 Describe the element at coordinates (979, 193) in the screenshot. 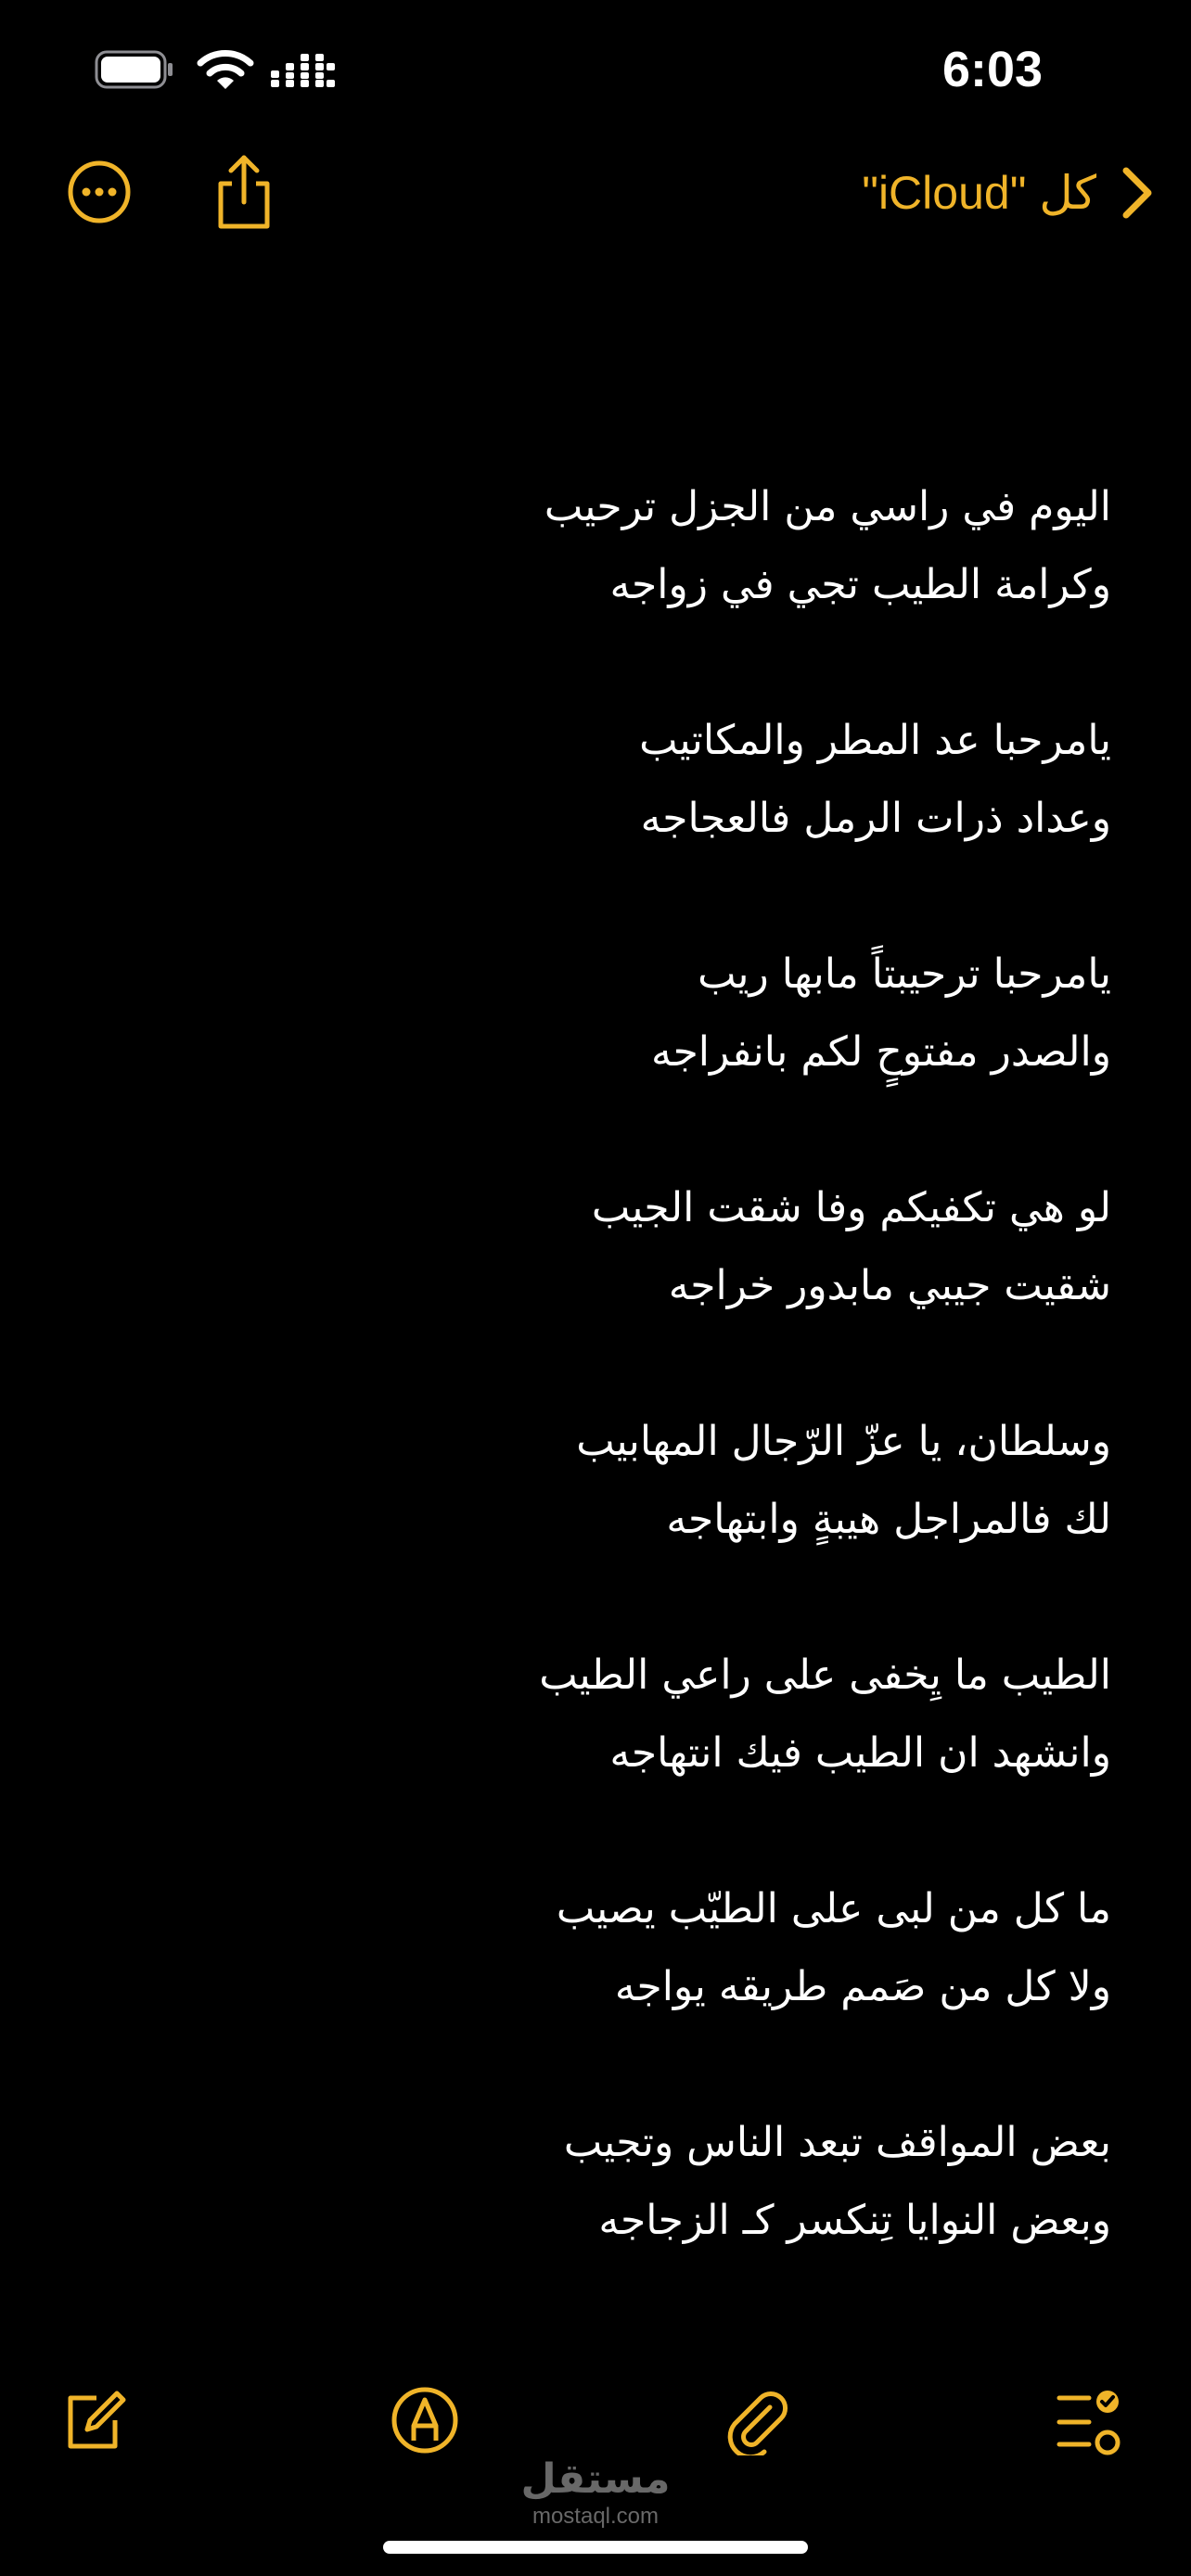

I see `back-label: كل "iCloud"` at that location.